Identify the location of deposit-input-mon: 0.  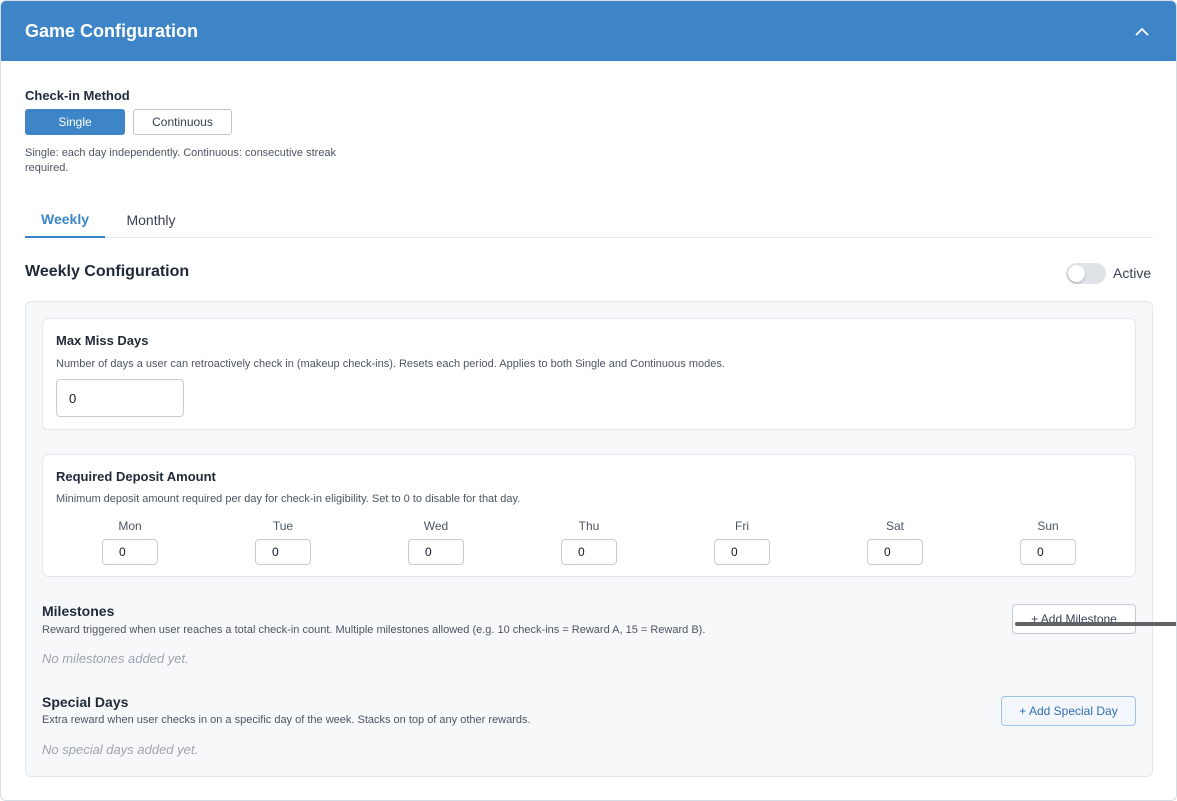
(130, 552).